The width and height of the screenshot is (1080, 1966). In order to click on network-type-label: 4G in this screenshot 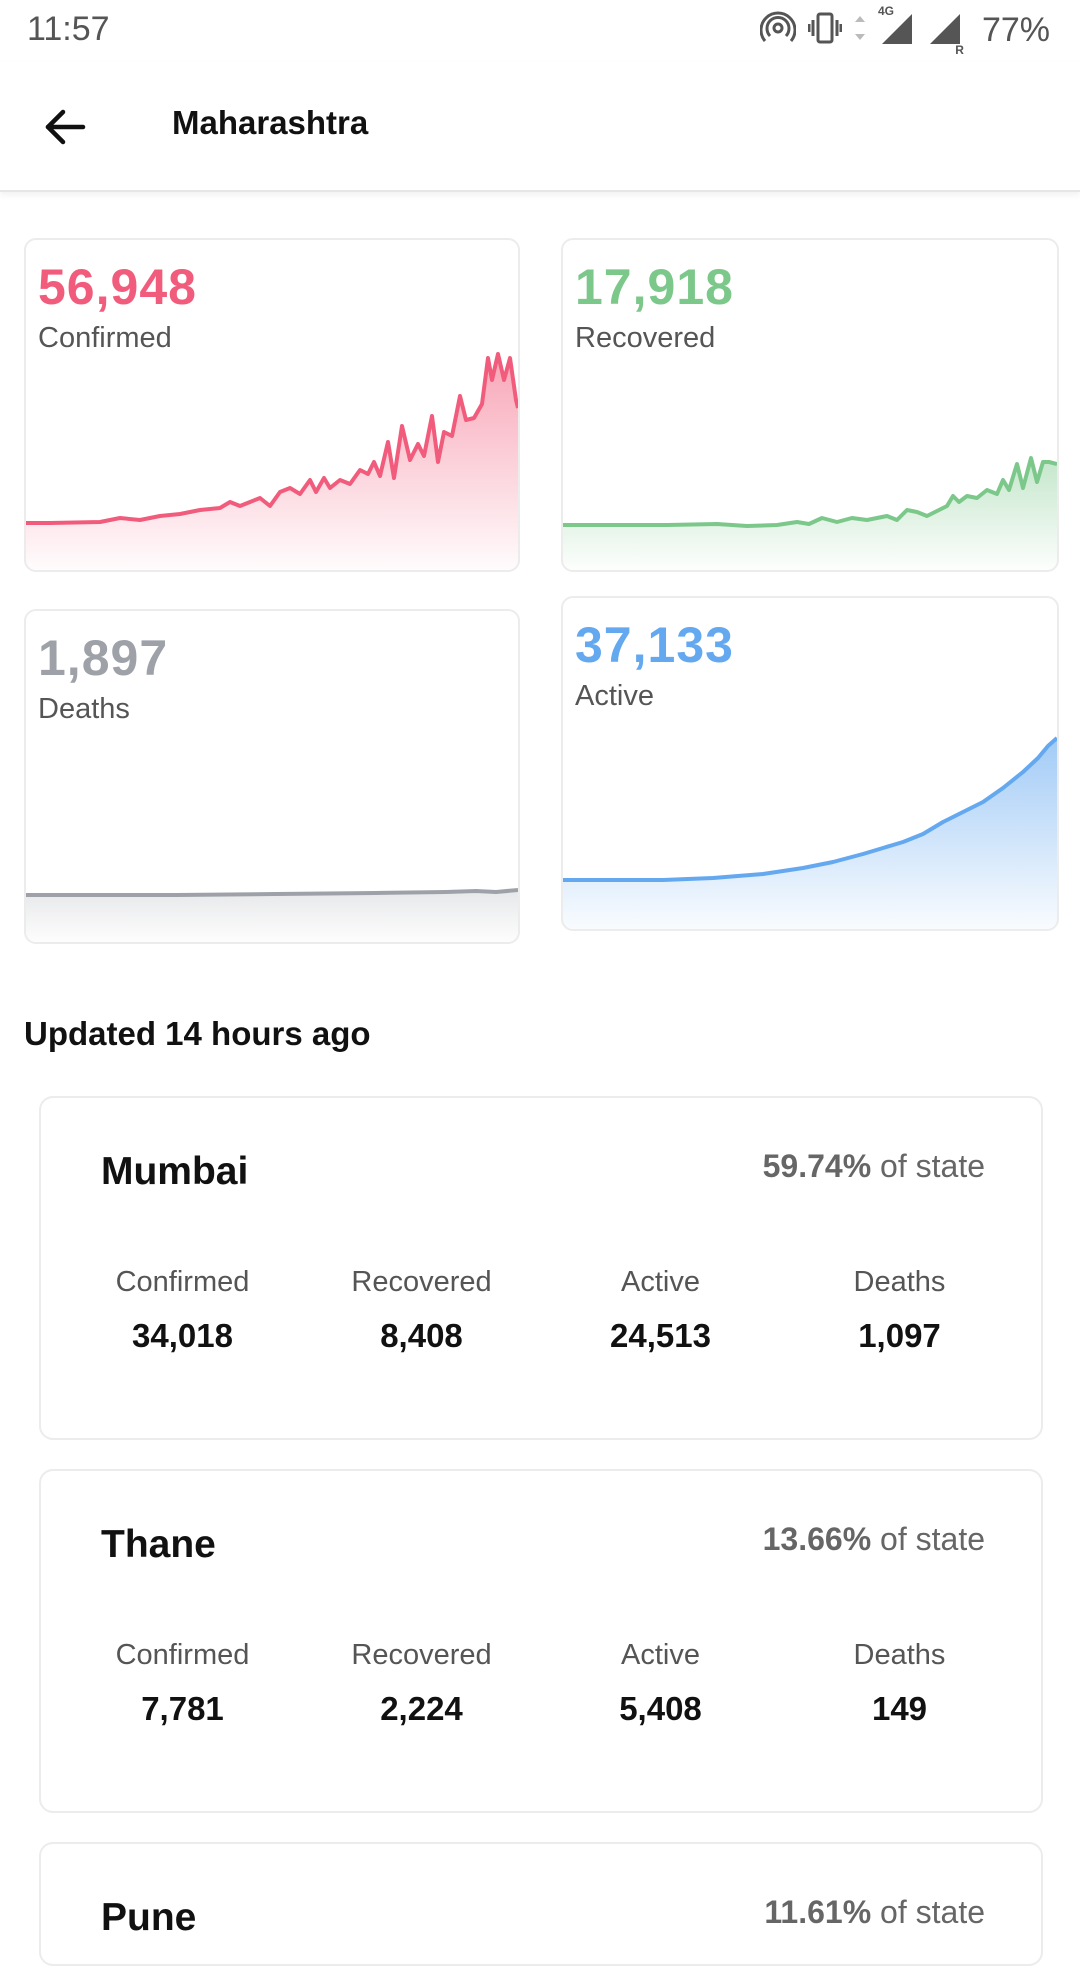, I will do `click(885, 10)`.